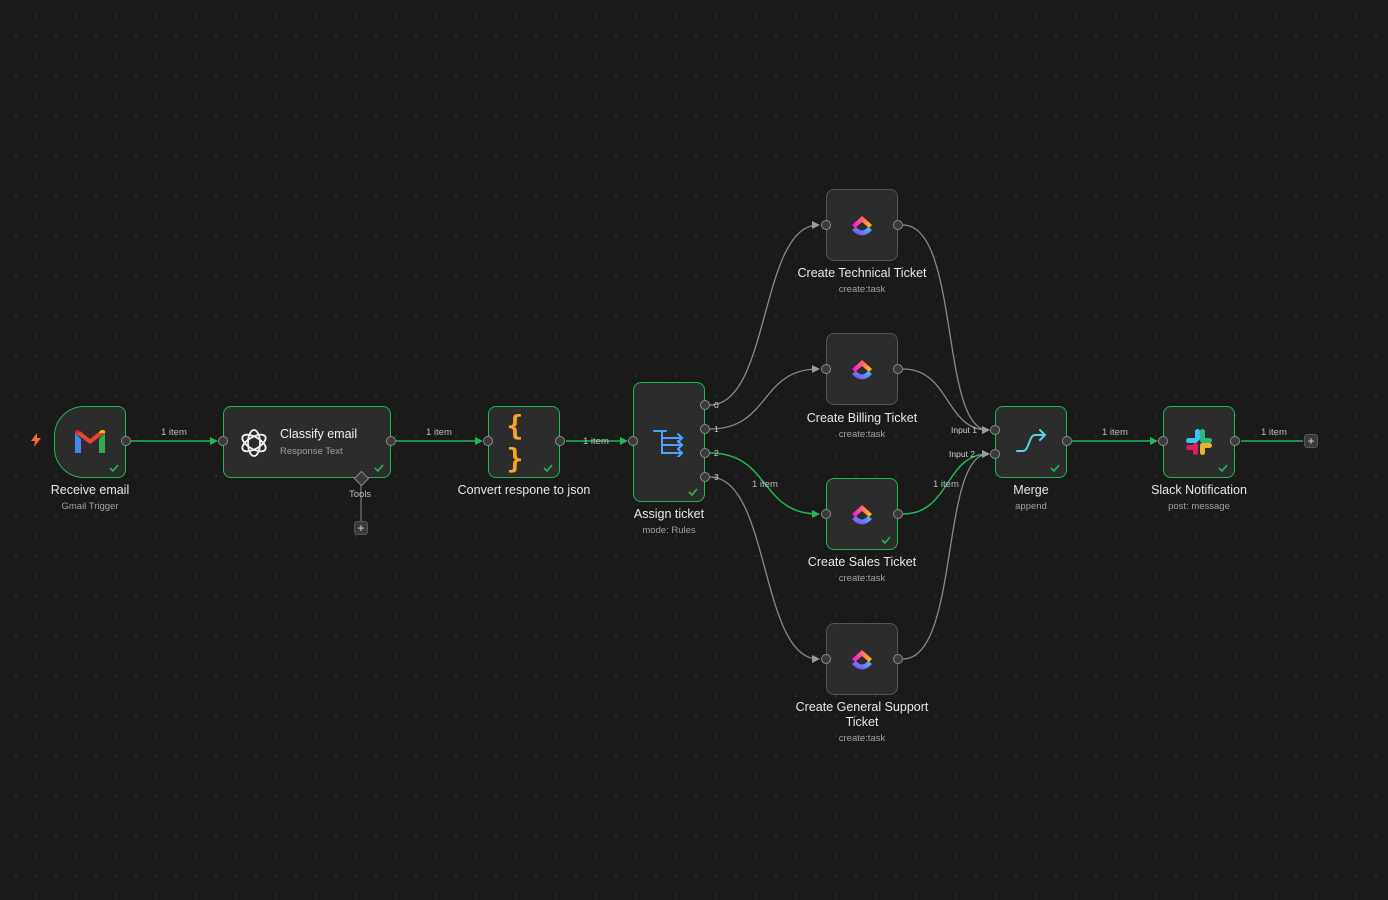  What do you see at coordinates (307, 442) in the screenshot?
I see `node-classify-email: Classify email Response Text` at bounding box center [307, 442].